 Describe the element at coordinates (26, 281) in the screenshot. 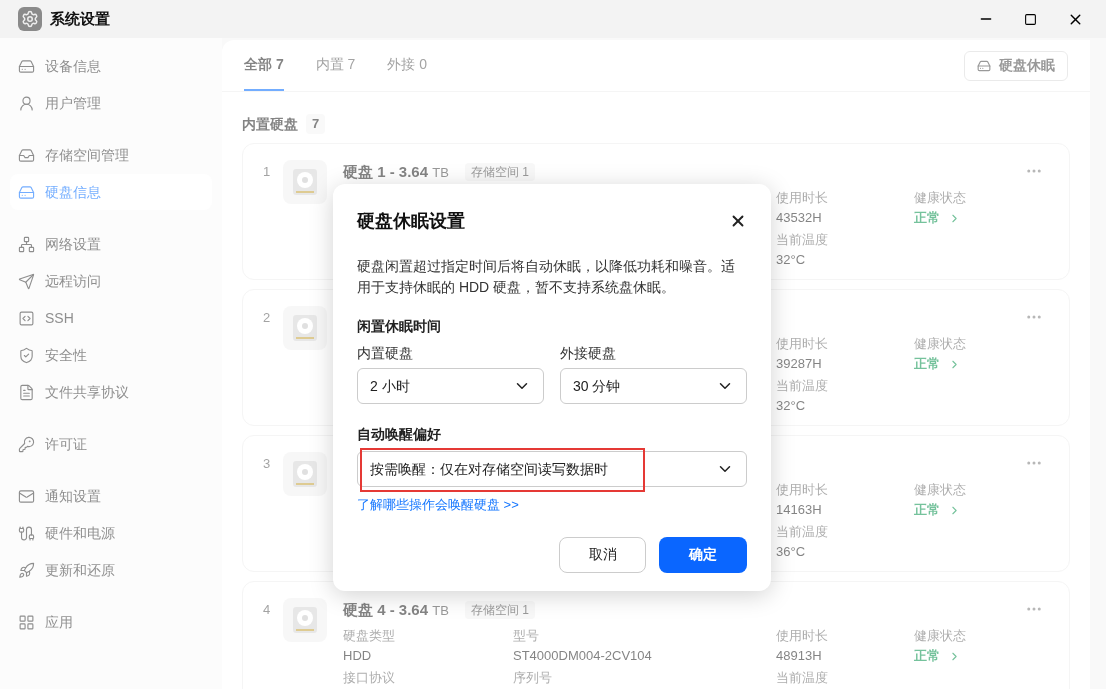

I see `paper-plane-icon` at that location.